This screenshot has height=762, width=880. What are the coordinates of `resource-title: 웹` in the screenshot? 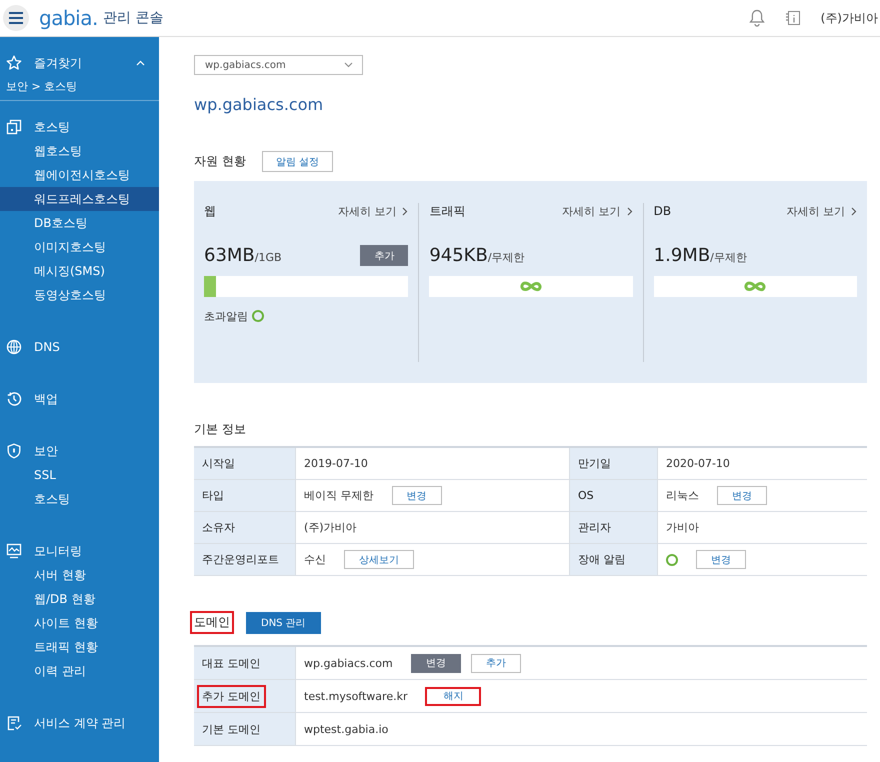 It's located at (210, 211).